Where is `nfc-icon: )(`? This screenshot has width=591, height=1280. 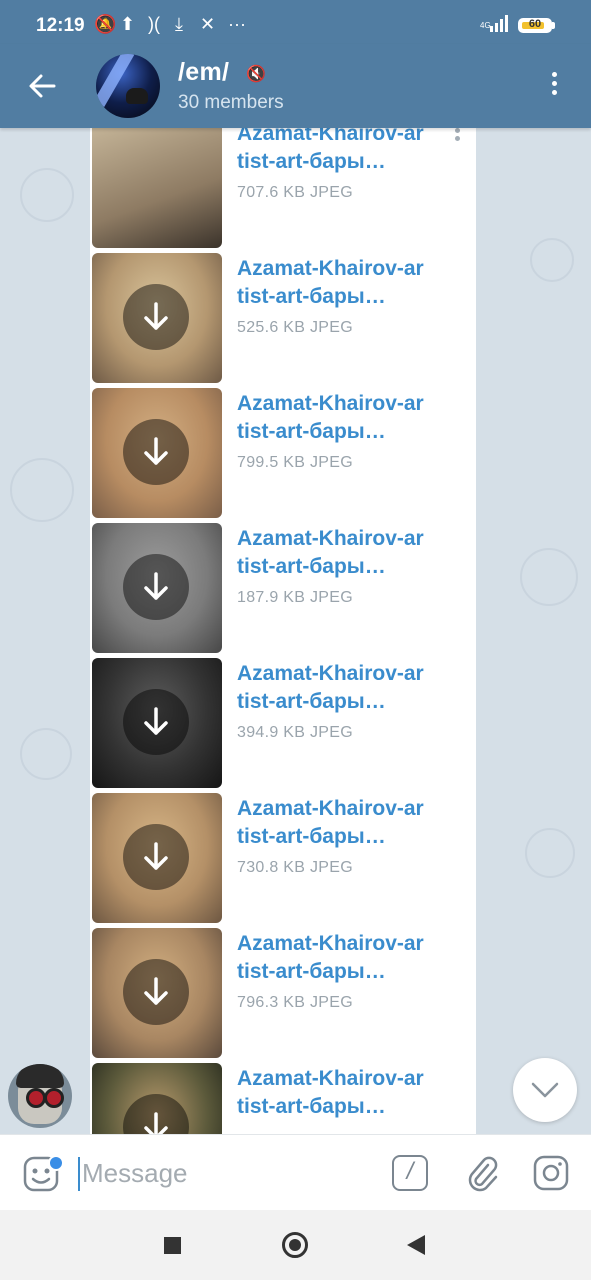
nfc-icon: )( is located at coordinates (154, 24).